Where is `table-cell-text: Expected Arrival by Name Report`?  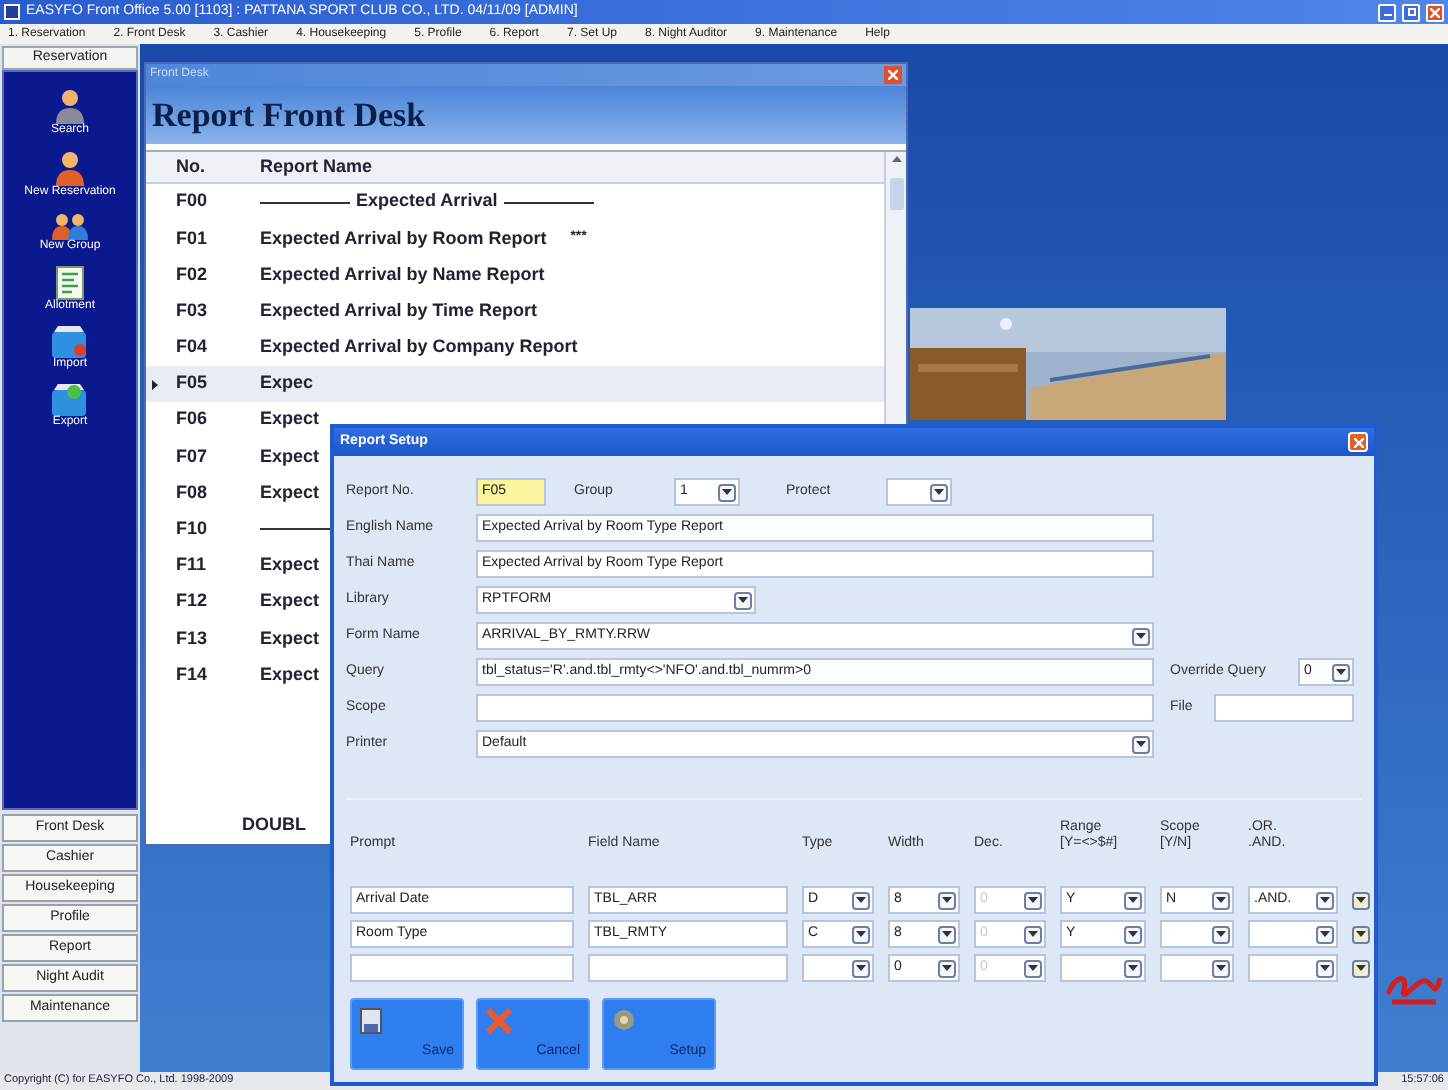 table-cell-text: Expected Arrival by Name Report is located at coordinates (402, 274).